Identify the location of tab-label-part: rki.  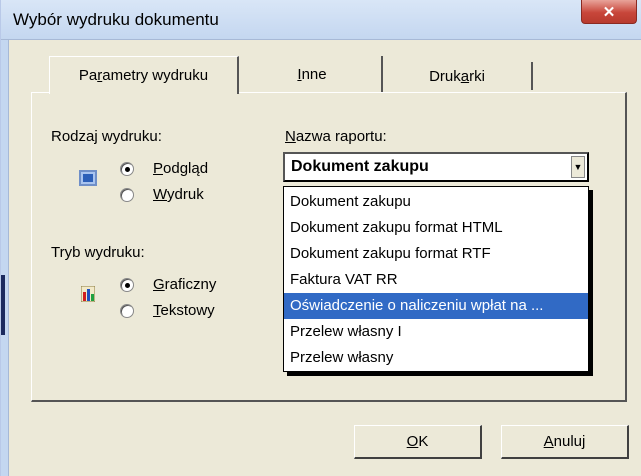
(477, 76).